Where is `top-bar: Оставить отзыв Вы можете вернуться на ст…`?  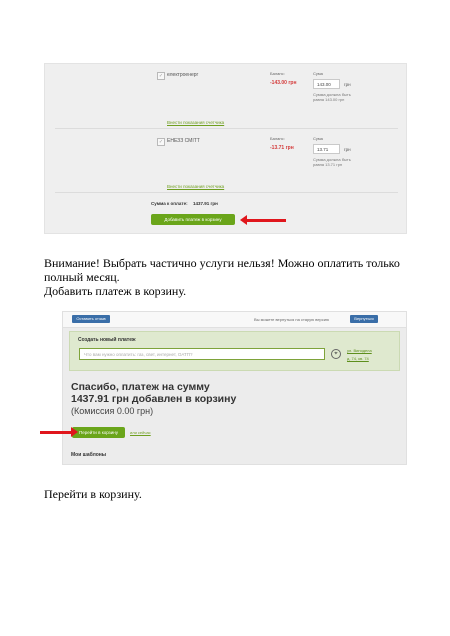
top-bar: Оставить отзыв Вы можете вернуться на ст… is located at coordinates (234, 320).